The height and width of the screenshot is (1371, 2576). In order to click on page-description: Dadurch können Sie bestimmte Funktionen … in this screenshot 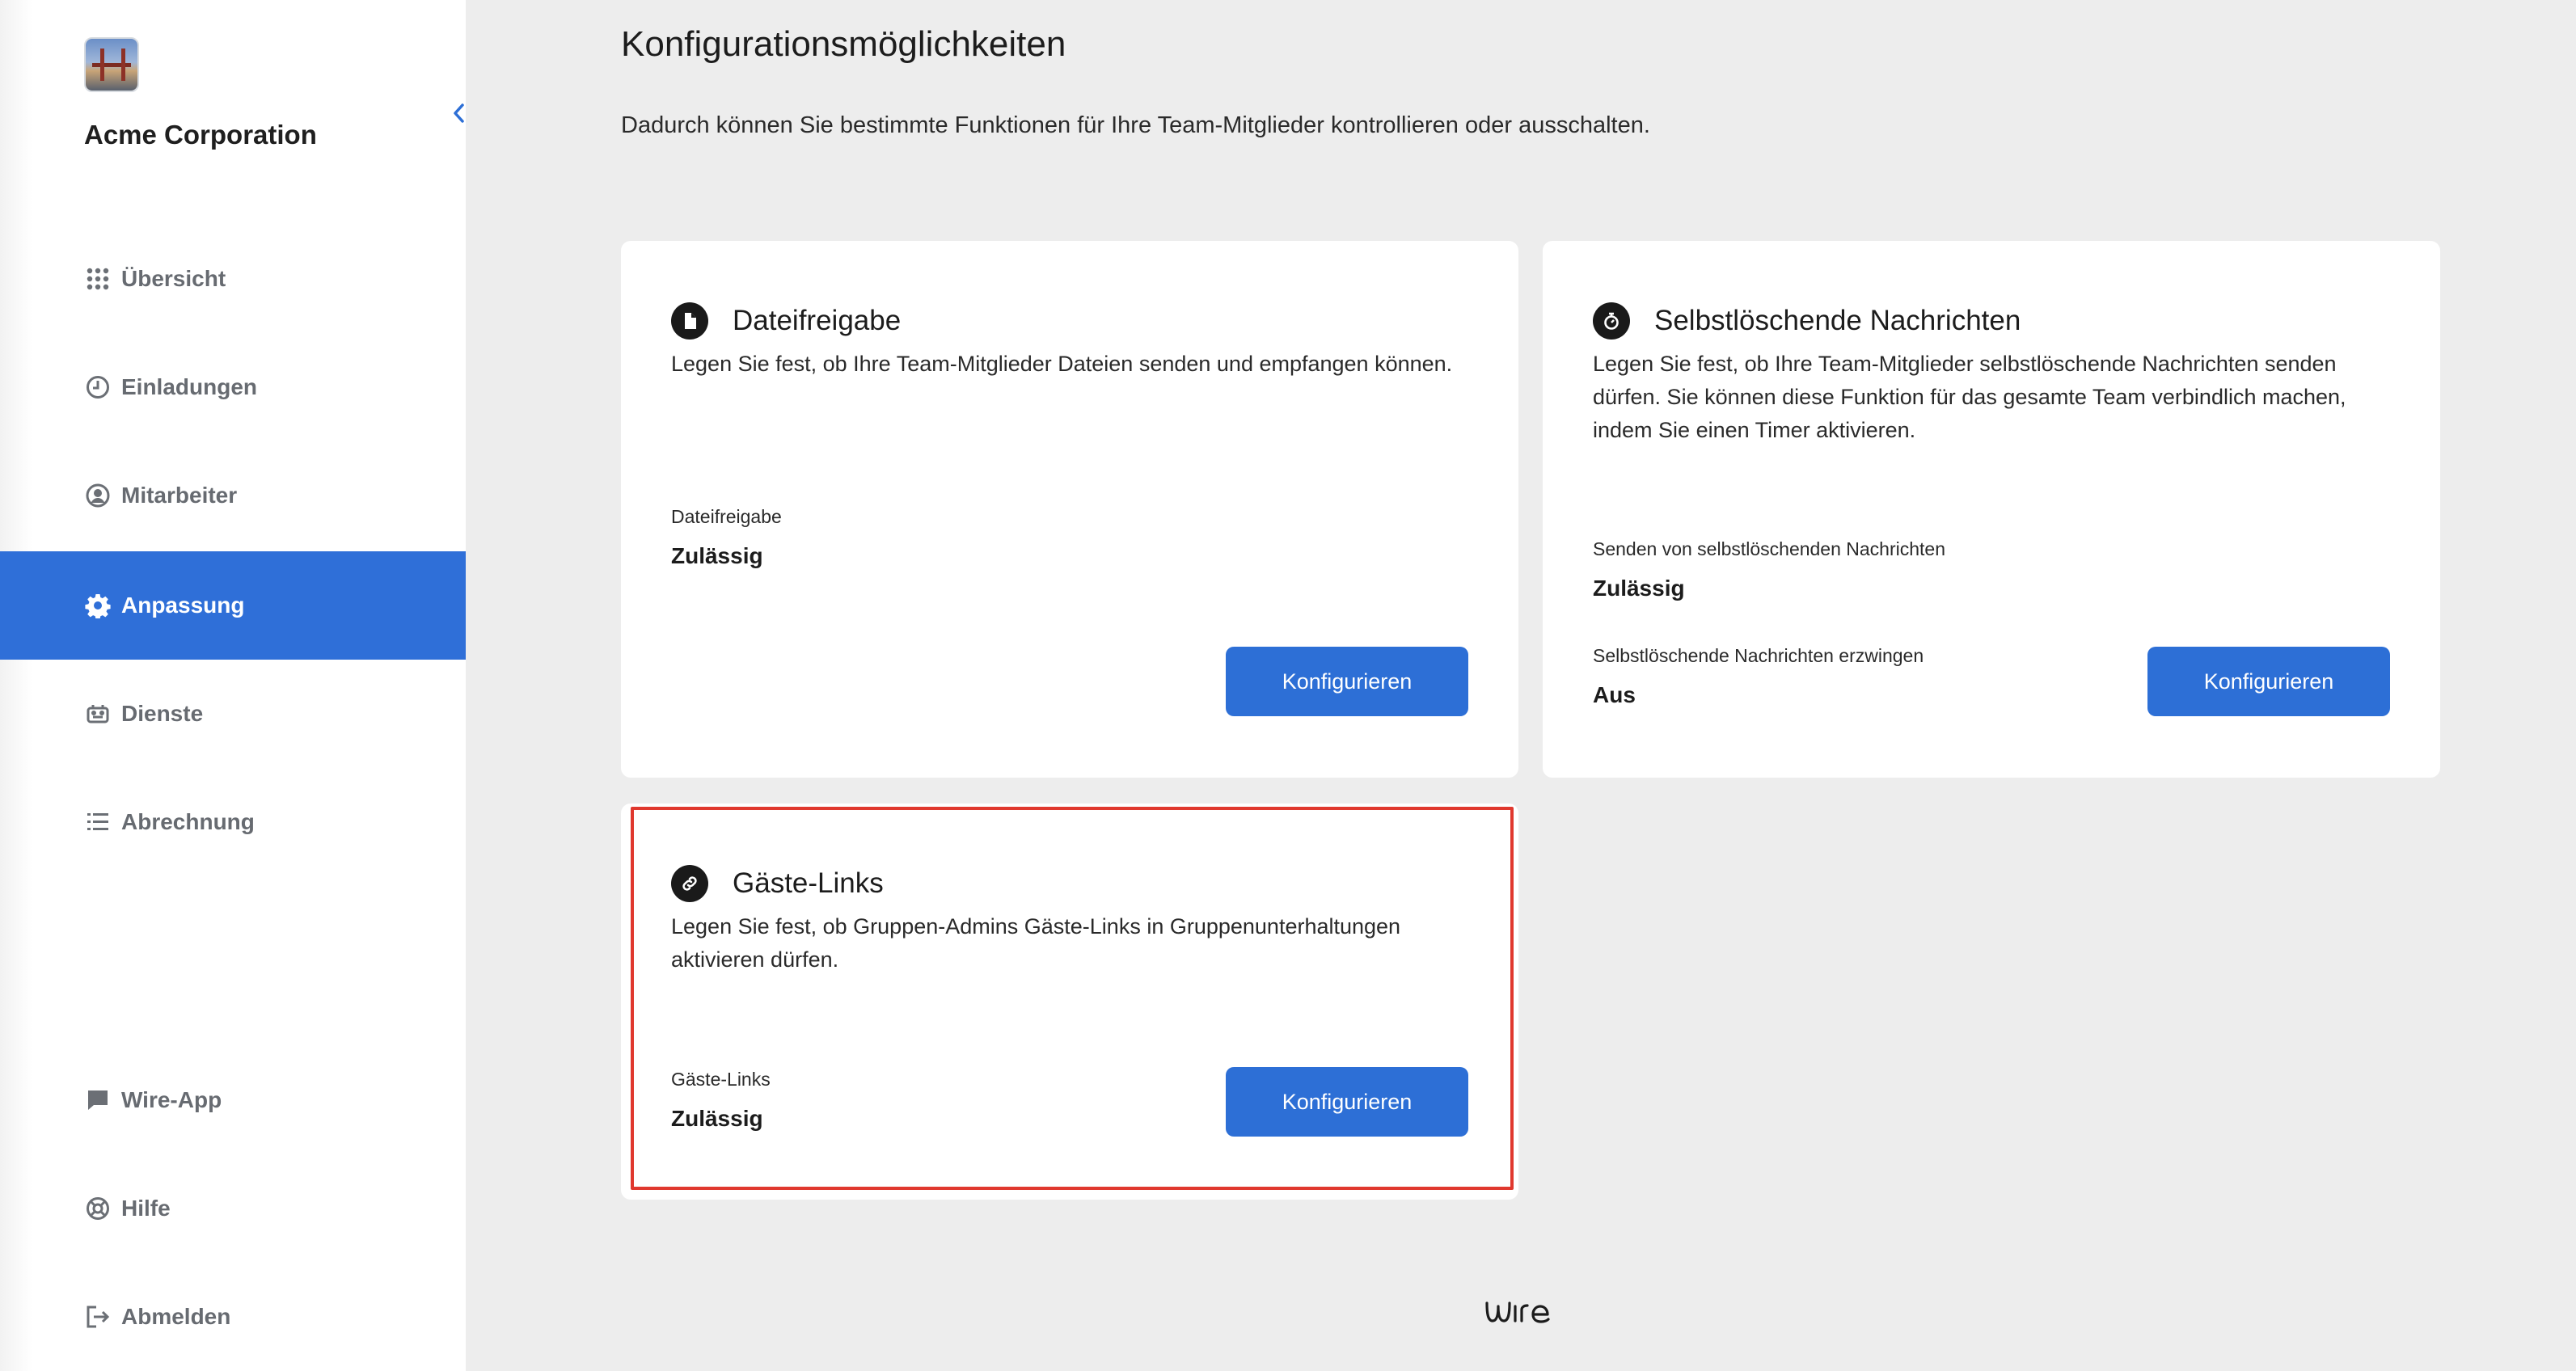, I will do `click(1135, 125)`.